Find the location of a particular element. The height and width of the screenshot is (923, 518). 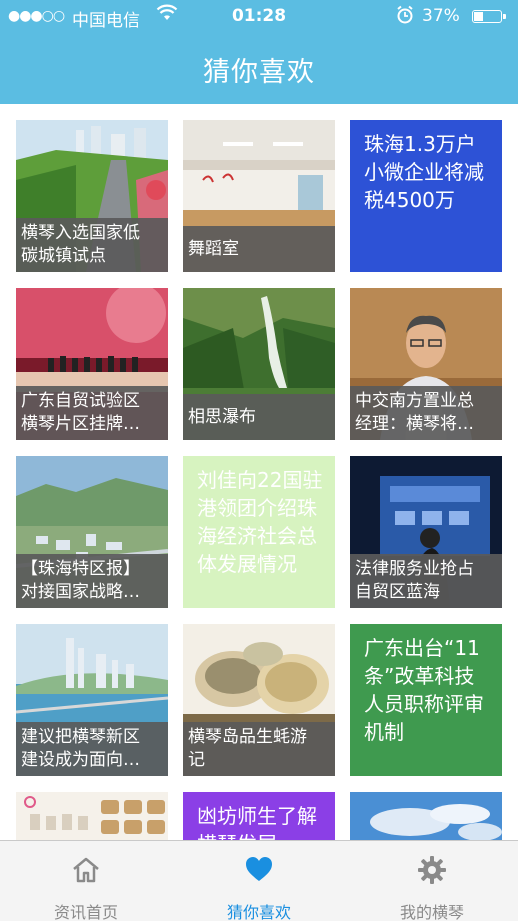

grid-tile: 舞蹈室 is located at coordinates (259, 196).